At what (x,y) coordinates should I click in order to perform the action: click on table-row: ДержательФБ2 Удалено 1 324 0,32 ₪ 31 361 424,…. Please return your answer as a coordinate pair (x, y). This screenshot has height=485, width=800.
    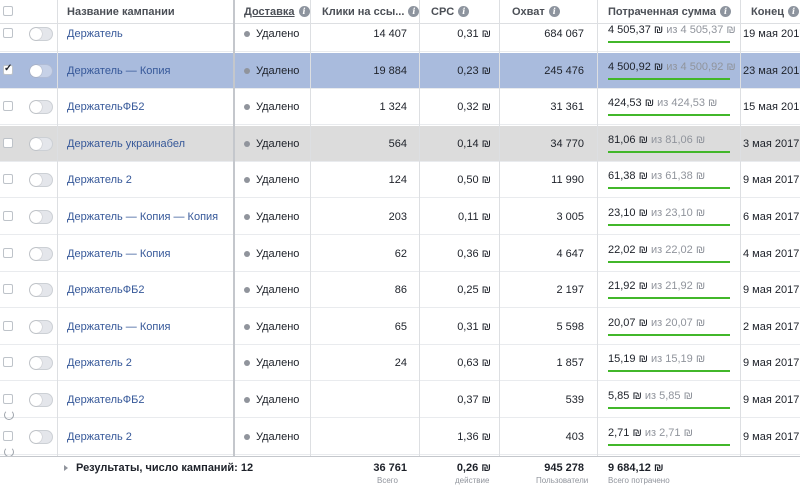
    Looking at the image, I should click on (400, 107).